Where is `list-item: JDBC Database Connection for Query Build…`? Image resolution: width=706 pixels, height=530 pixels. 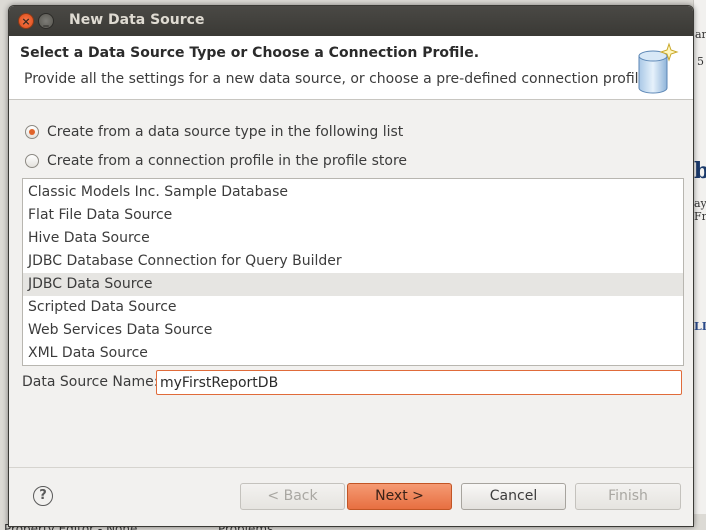
list-item: JDBC Database Connection for Query Build… is located at coordinates (353, 261).